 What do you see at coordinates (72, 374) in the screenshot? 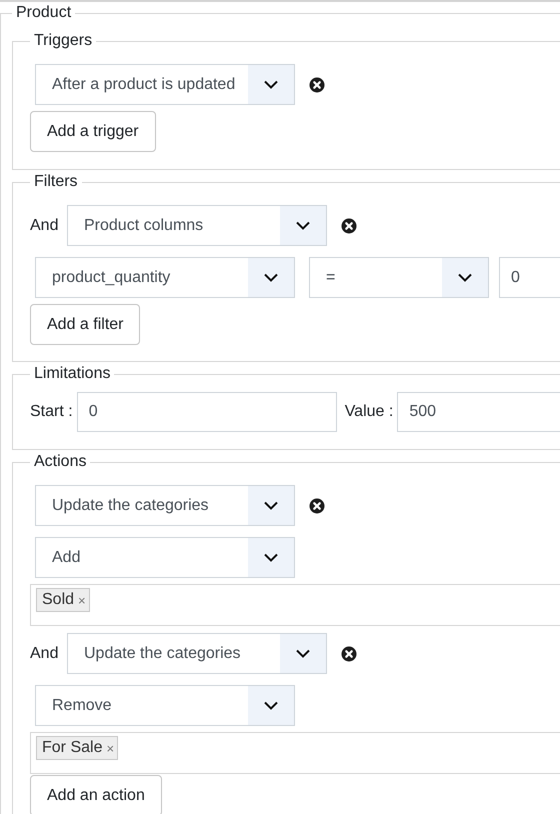
I see `section-legend: Limitations` at bounding box center [72, 374].